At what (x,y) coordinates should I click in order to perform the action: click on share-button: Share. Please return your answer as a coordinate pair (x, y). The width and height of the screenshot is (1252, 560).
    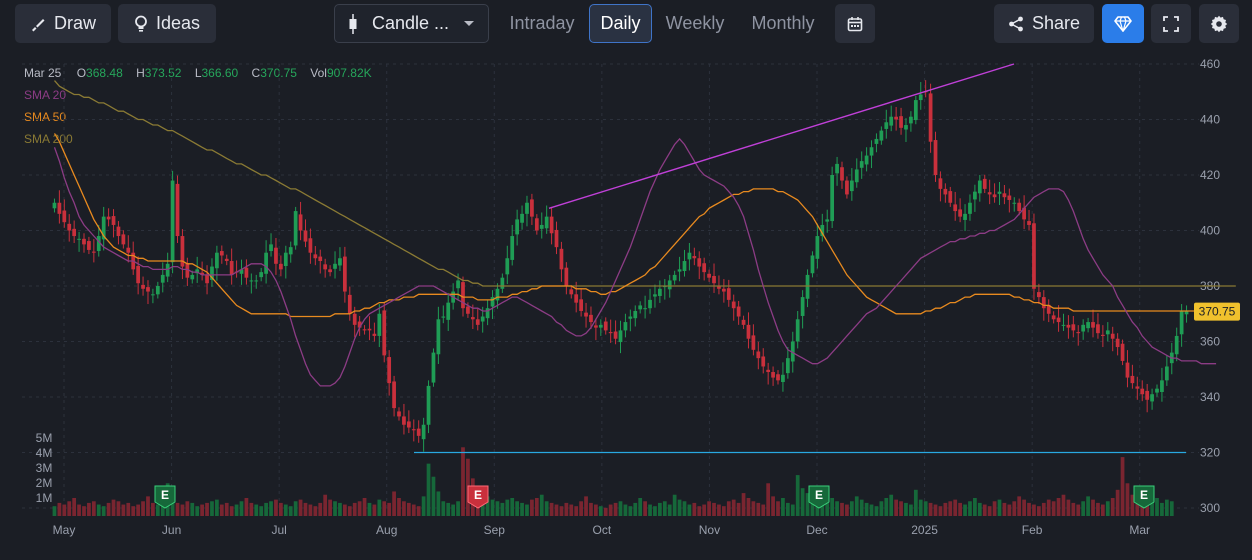
    Looking at the image, I should click on (1044, 23).